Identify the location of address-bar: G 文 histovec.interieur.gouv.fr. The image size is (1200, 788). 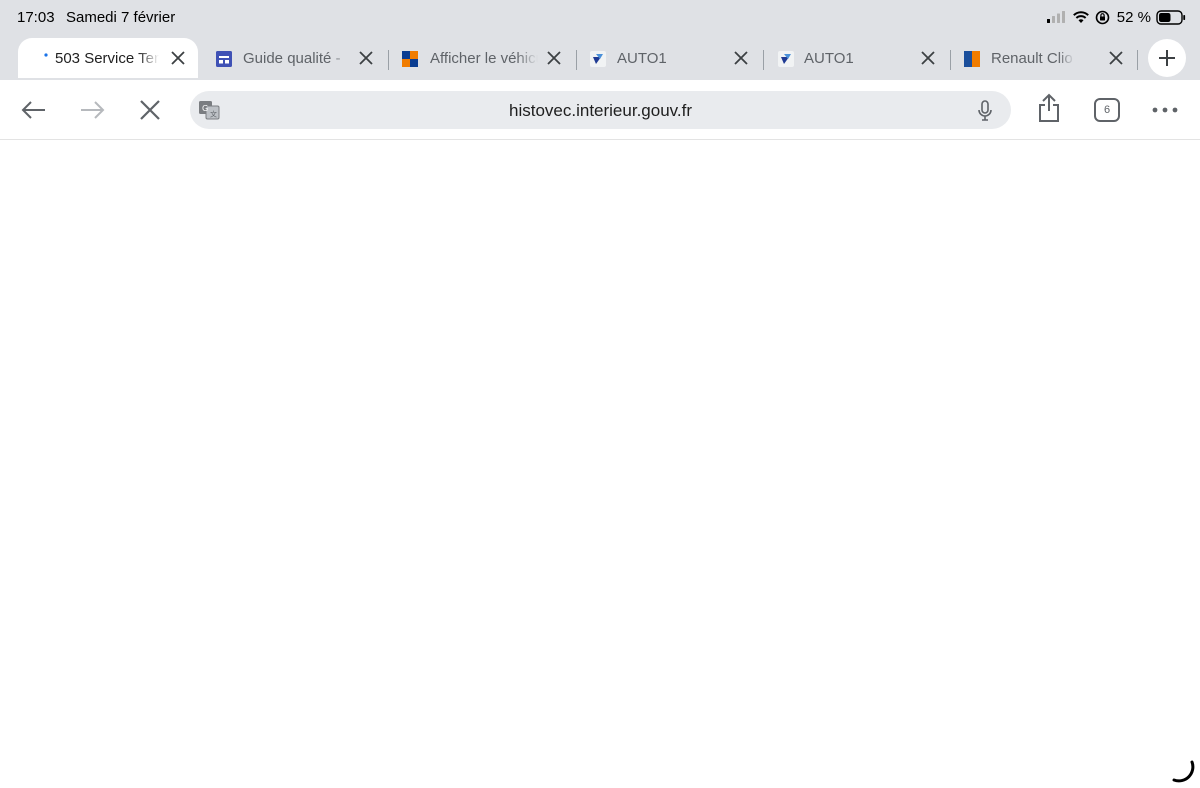
(600, 110).